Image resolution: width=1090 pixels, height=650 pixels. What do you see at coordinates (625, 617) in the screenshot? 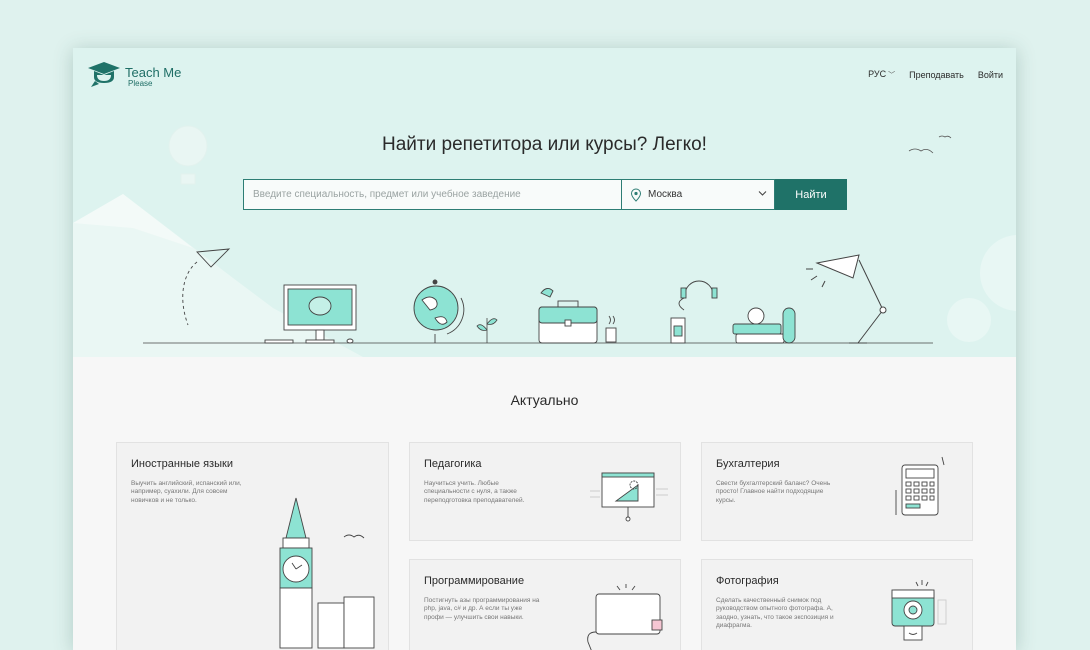
I see `laptop-icon` at bounding box center [625, 617].